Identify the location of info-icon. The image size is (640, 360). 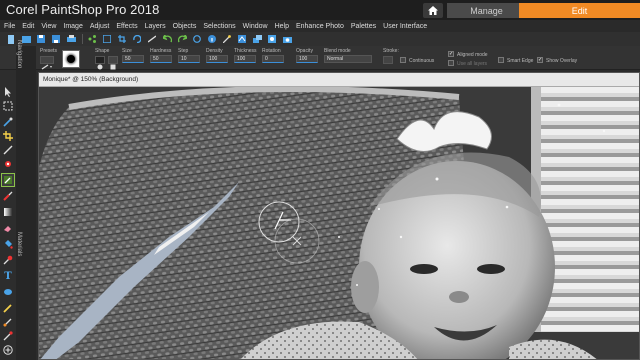
(212, 39).